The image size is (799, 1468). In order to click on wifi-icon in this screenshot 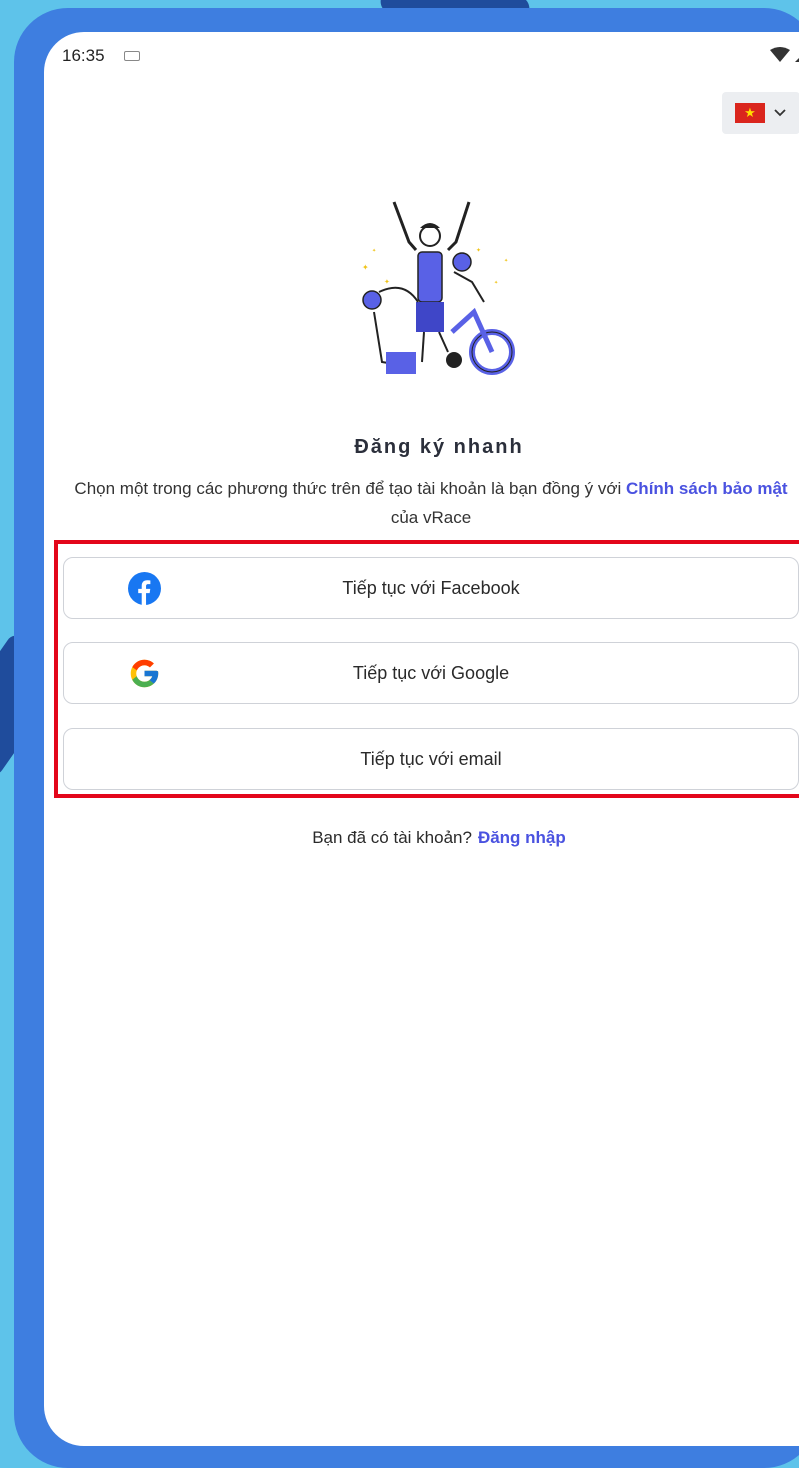, I will do `click(780, 54)`.